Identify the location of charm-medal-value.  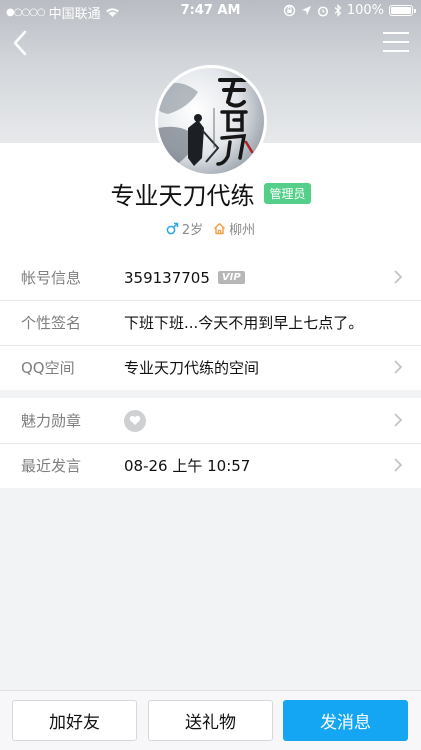
(135, 420).